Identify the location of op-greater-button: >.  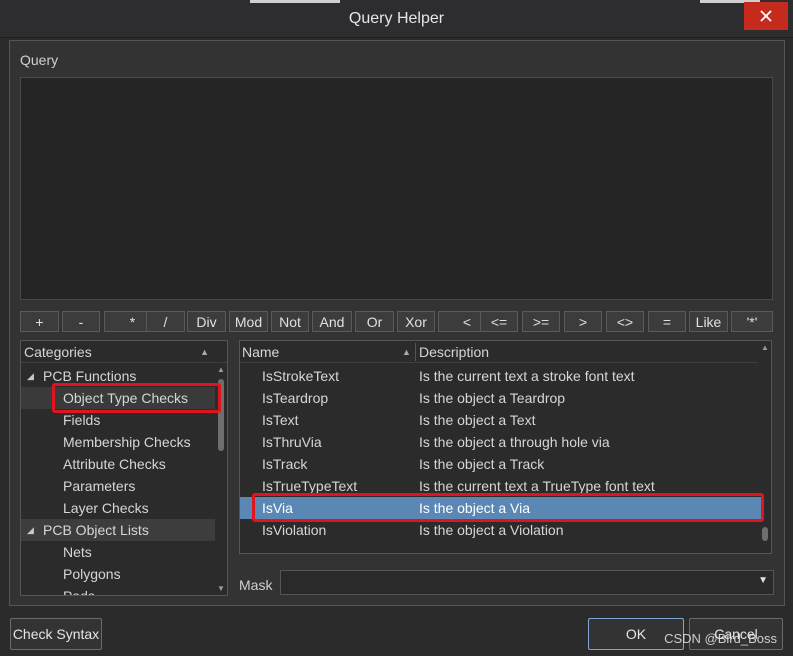
(583, 321).